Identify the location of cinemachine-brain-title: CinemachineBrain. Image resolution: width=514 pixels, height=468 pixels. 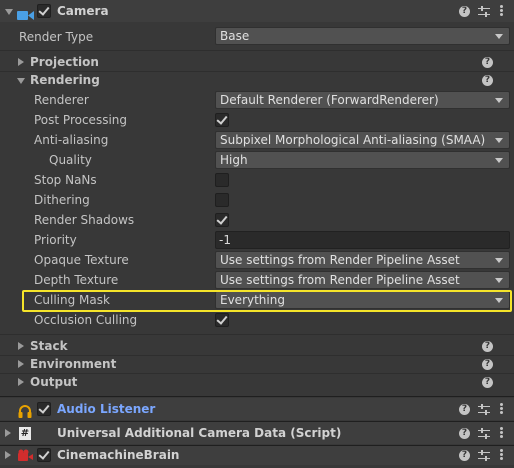
(118, 455).